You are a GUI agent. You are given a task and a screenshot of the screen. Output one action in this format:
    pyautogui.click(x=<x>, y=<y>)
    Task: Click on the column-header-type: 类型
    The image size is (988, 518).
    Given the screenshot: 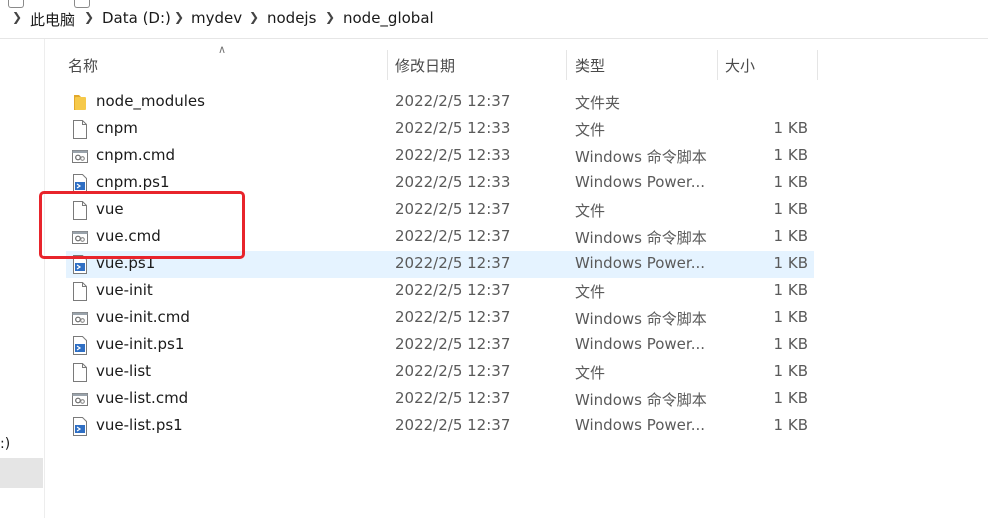 What is the action you would take?
    pyautogui.click(x=642, y=65)
    